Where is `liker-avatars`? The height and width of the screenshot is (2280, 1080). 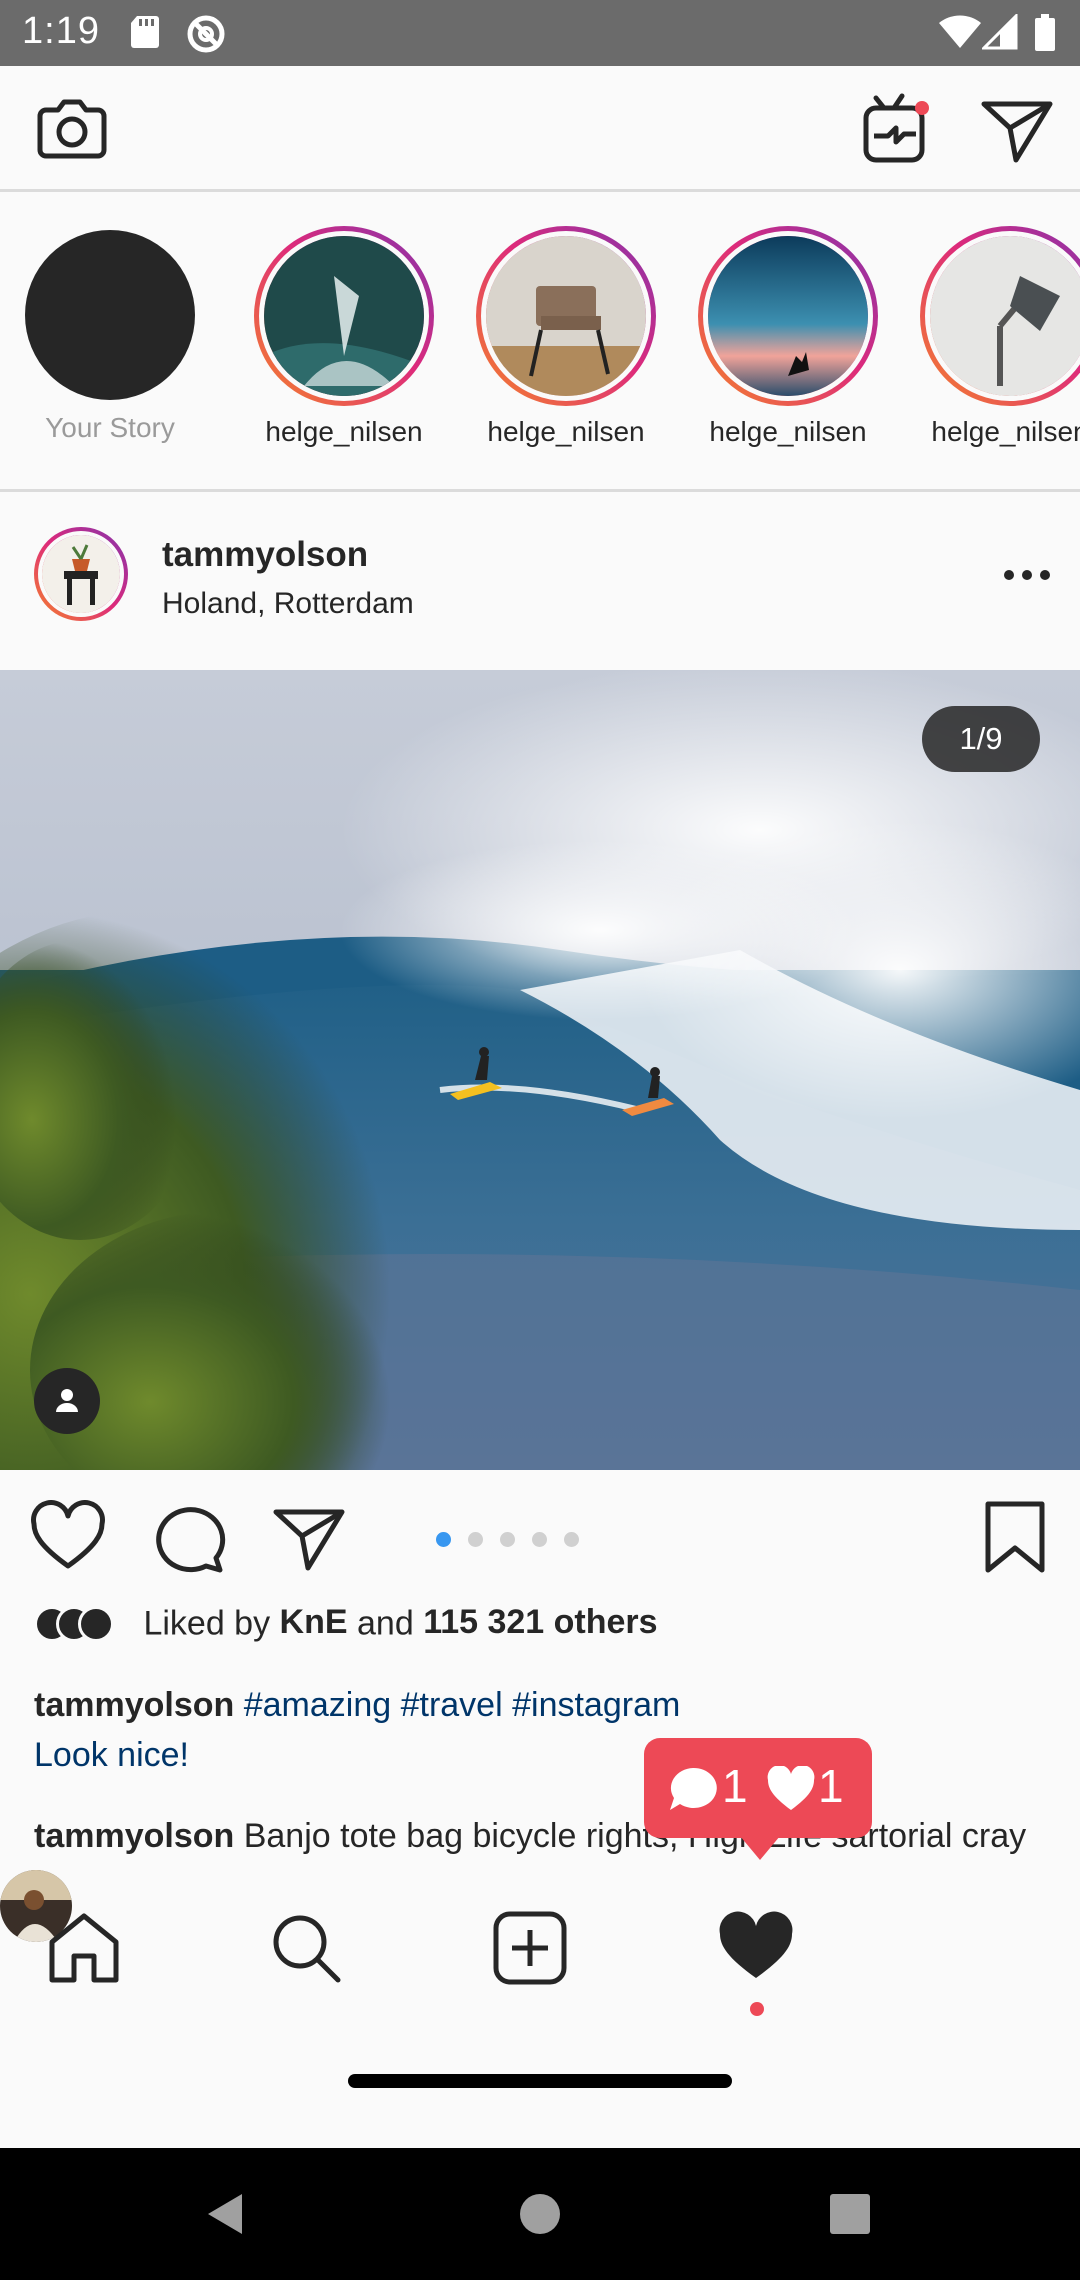 liker-avatars is located at coordinates (76, 1624).